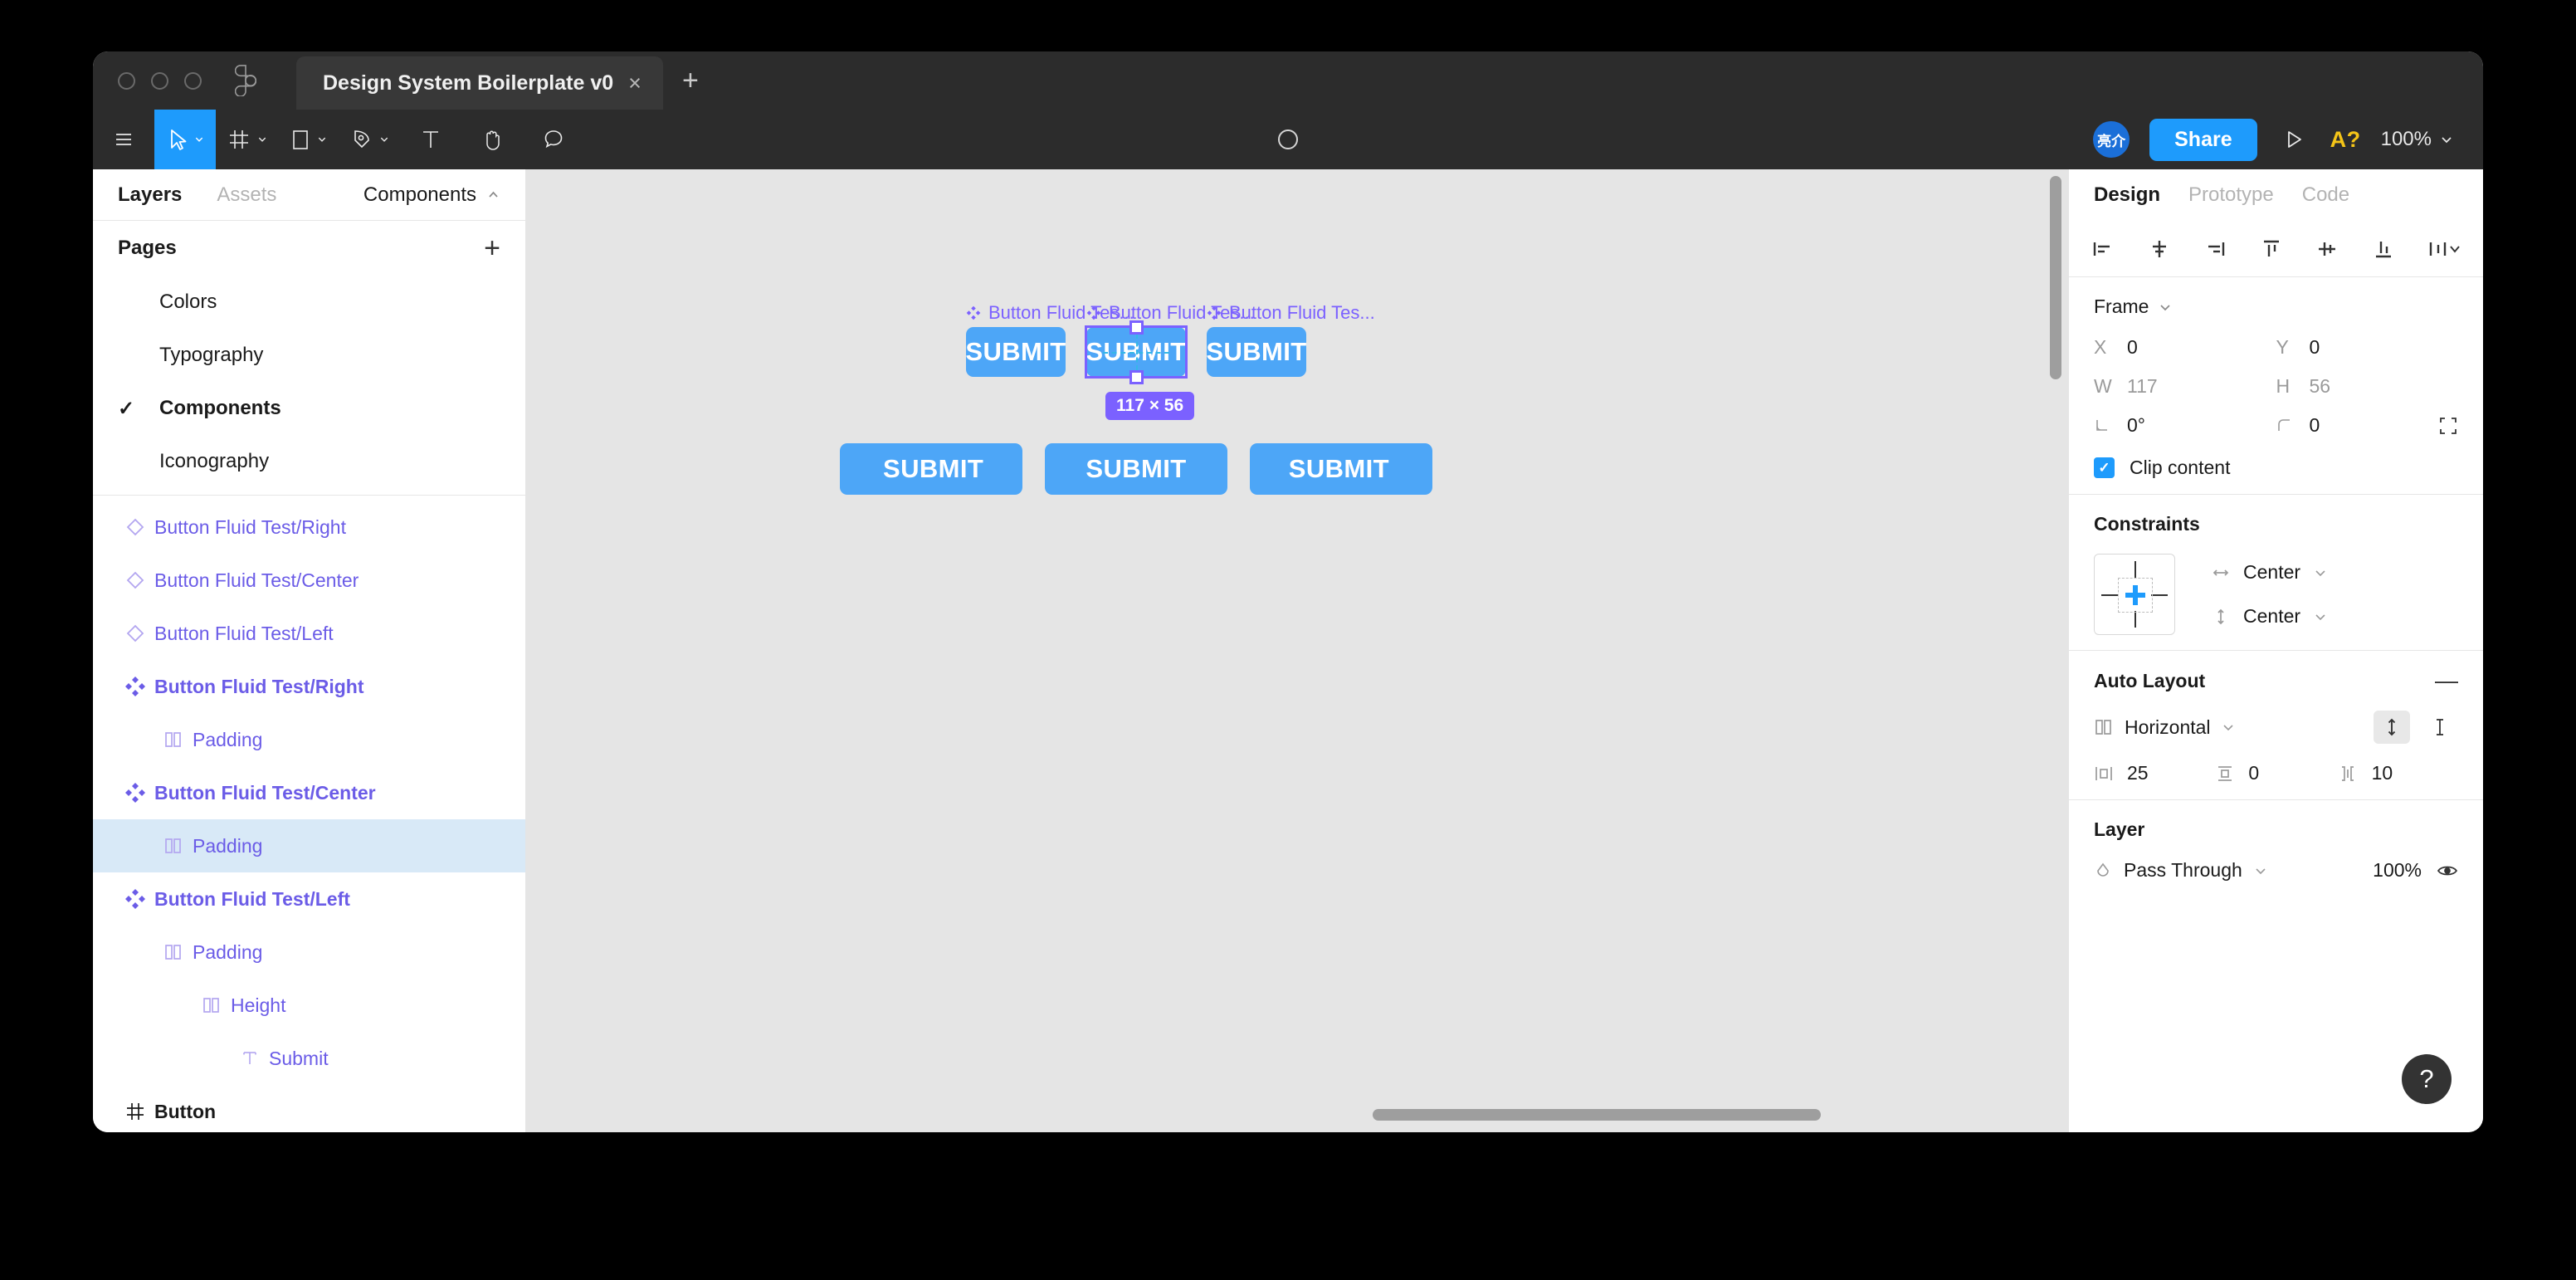  I want to click on height-field: H 56, so click(2368, 386).